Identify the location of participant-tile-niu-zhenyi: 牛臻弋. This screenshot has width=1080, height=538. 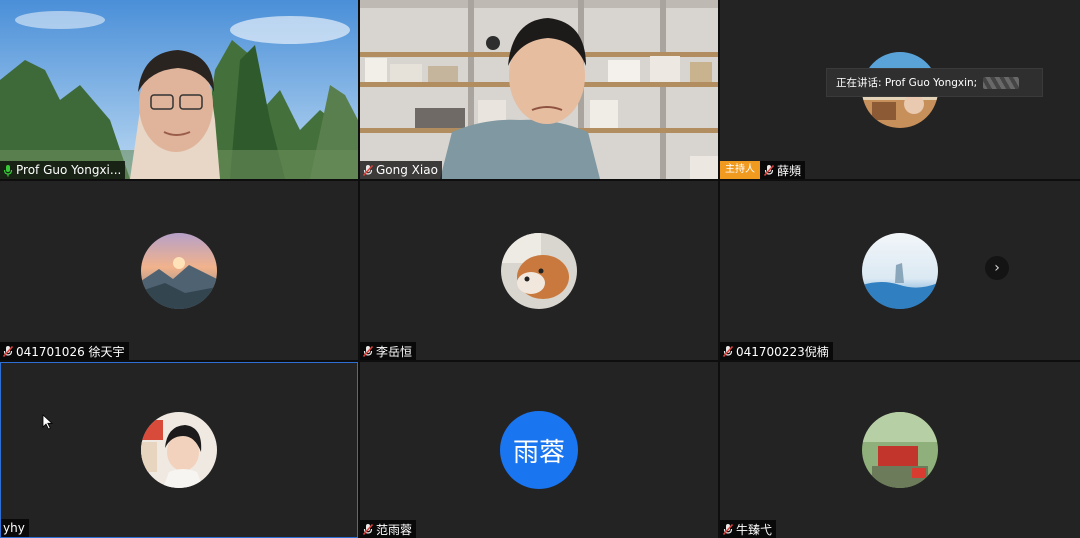
(900, 450).